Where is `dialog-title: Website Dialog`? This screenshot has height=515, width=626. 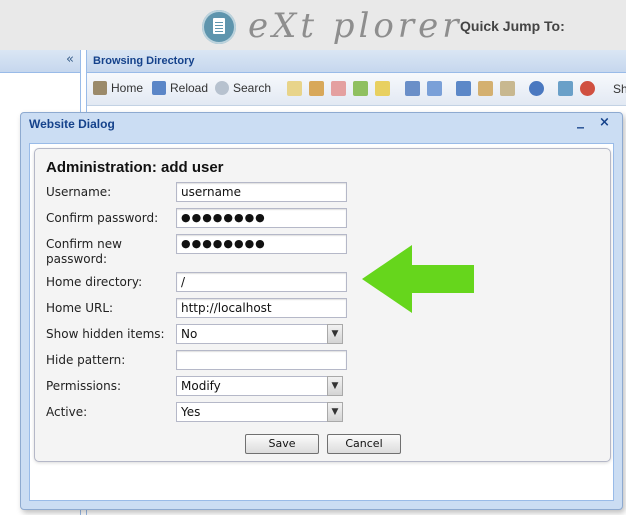 dialog-title: Website Dialog is located at coordinates (72, 124).